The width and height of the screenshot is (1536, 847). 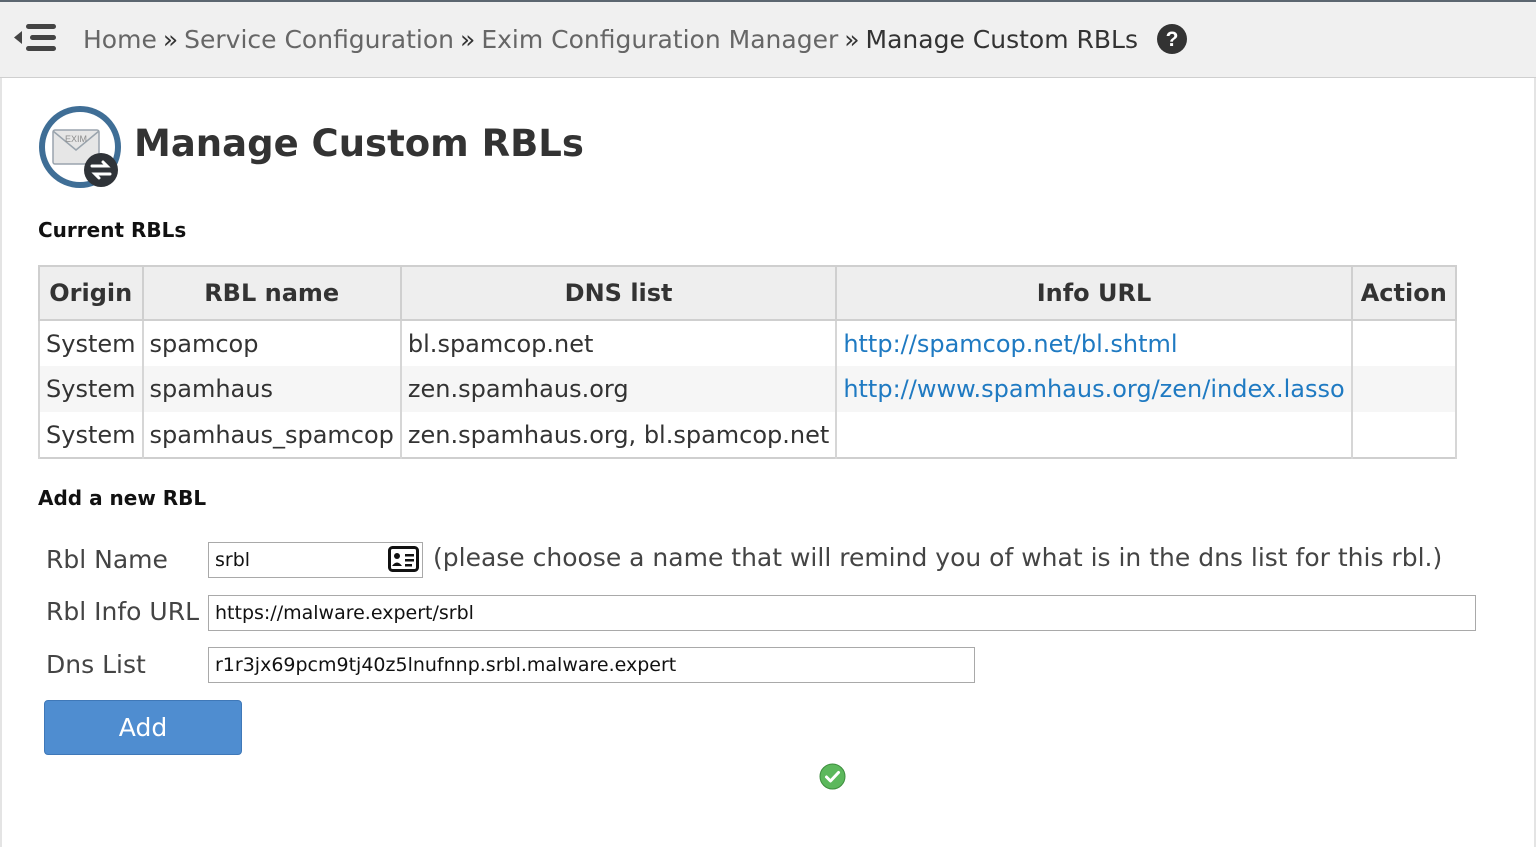 I want to click on column-header-rbl-name: RBL name, so click(x=271, y=293).